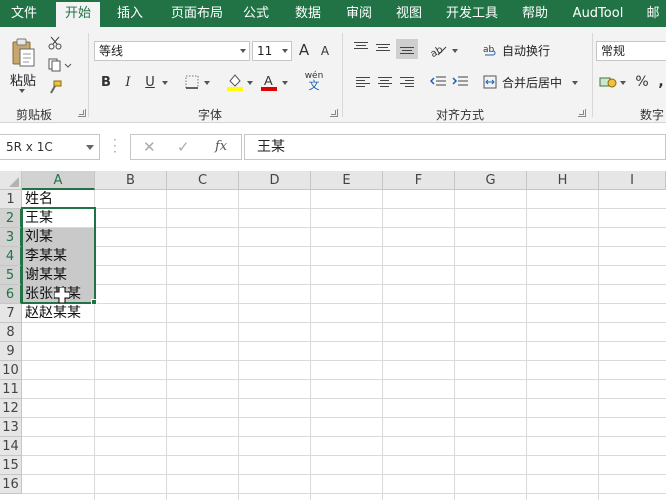 This screenshot has width=666, height=500. What do you see at coordinates (363, 83) in the screenshot?
I see `align-left-icon` at bounding box center [363, 83].